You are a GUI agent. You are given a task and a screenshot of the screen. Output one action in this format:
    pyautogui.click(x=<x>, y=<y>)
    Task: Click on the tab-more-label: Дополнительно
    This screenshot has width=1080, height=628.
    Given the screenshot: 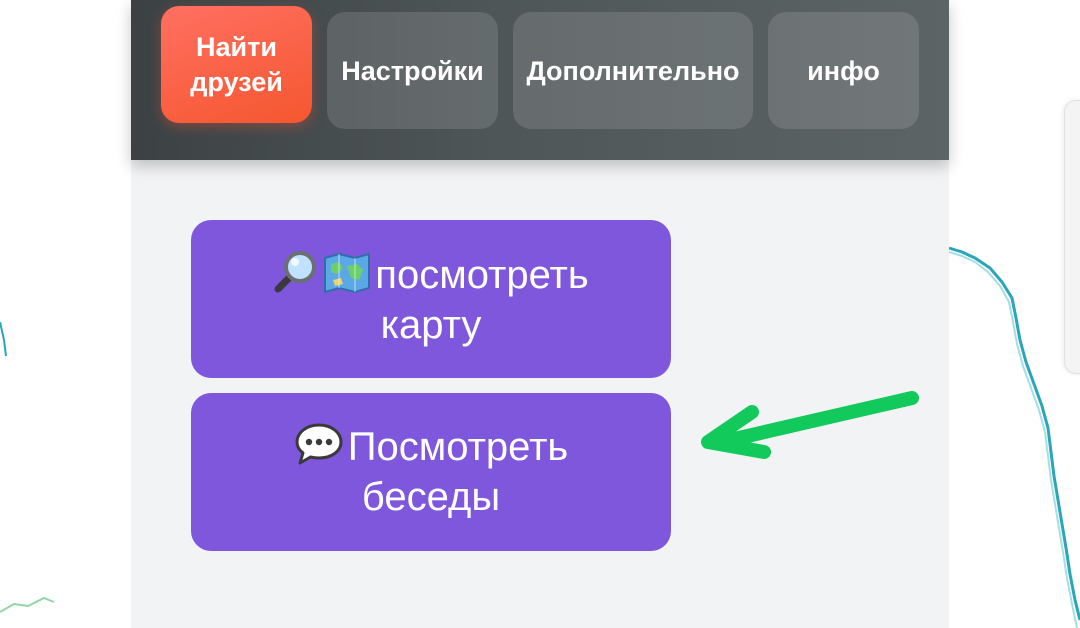 What is the action you would take?
    pyautogui.click(x=633, y=70)
    